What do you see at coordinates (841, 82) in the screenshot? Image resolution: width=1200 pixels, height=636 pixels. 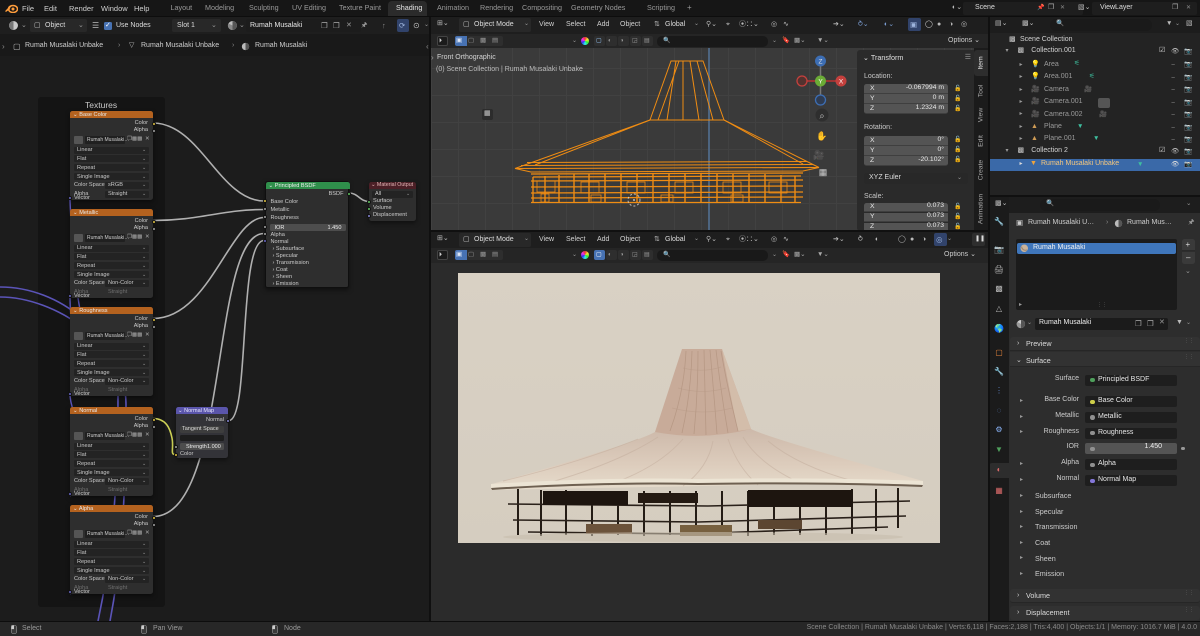 I see `svg-text: X` at bounding box center [841, 82].